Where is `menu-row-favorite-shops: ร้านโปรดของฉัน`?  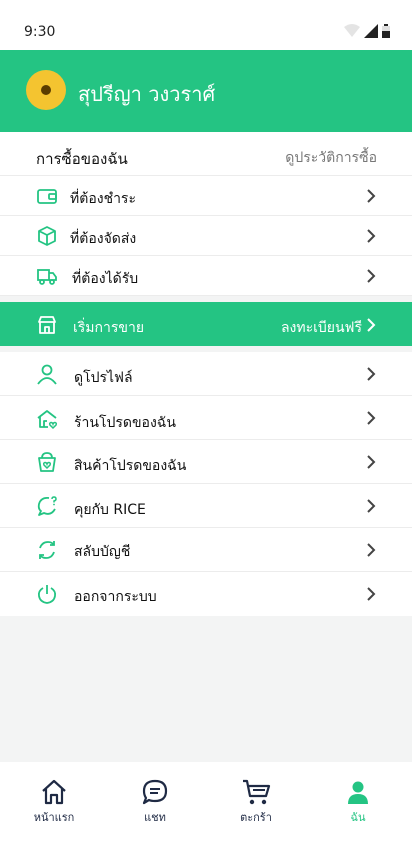 menu-row-favorite-shops: ร้านโปรดของฉัน is located at coordinates (206, 418).